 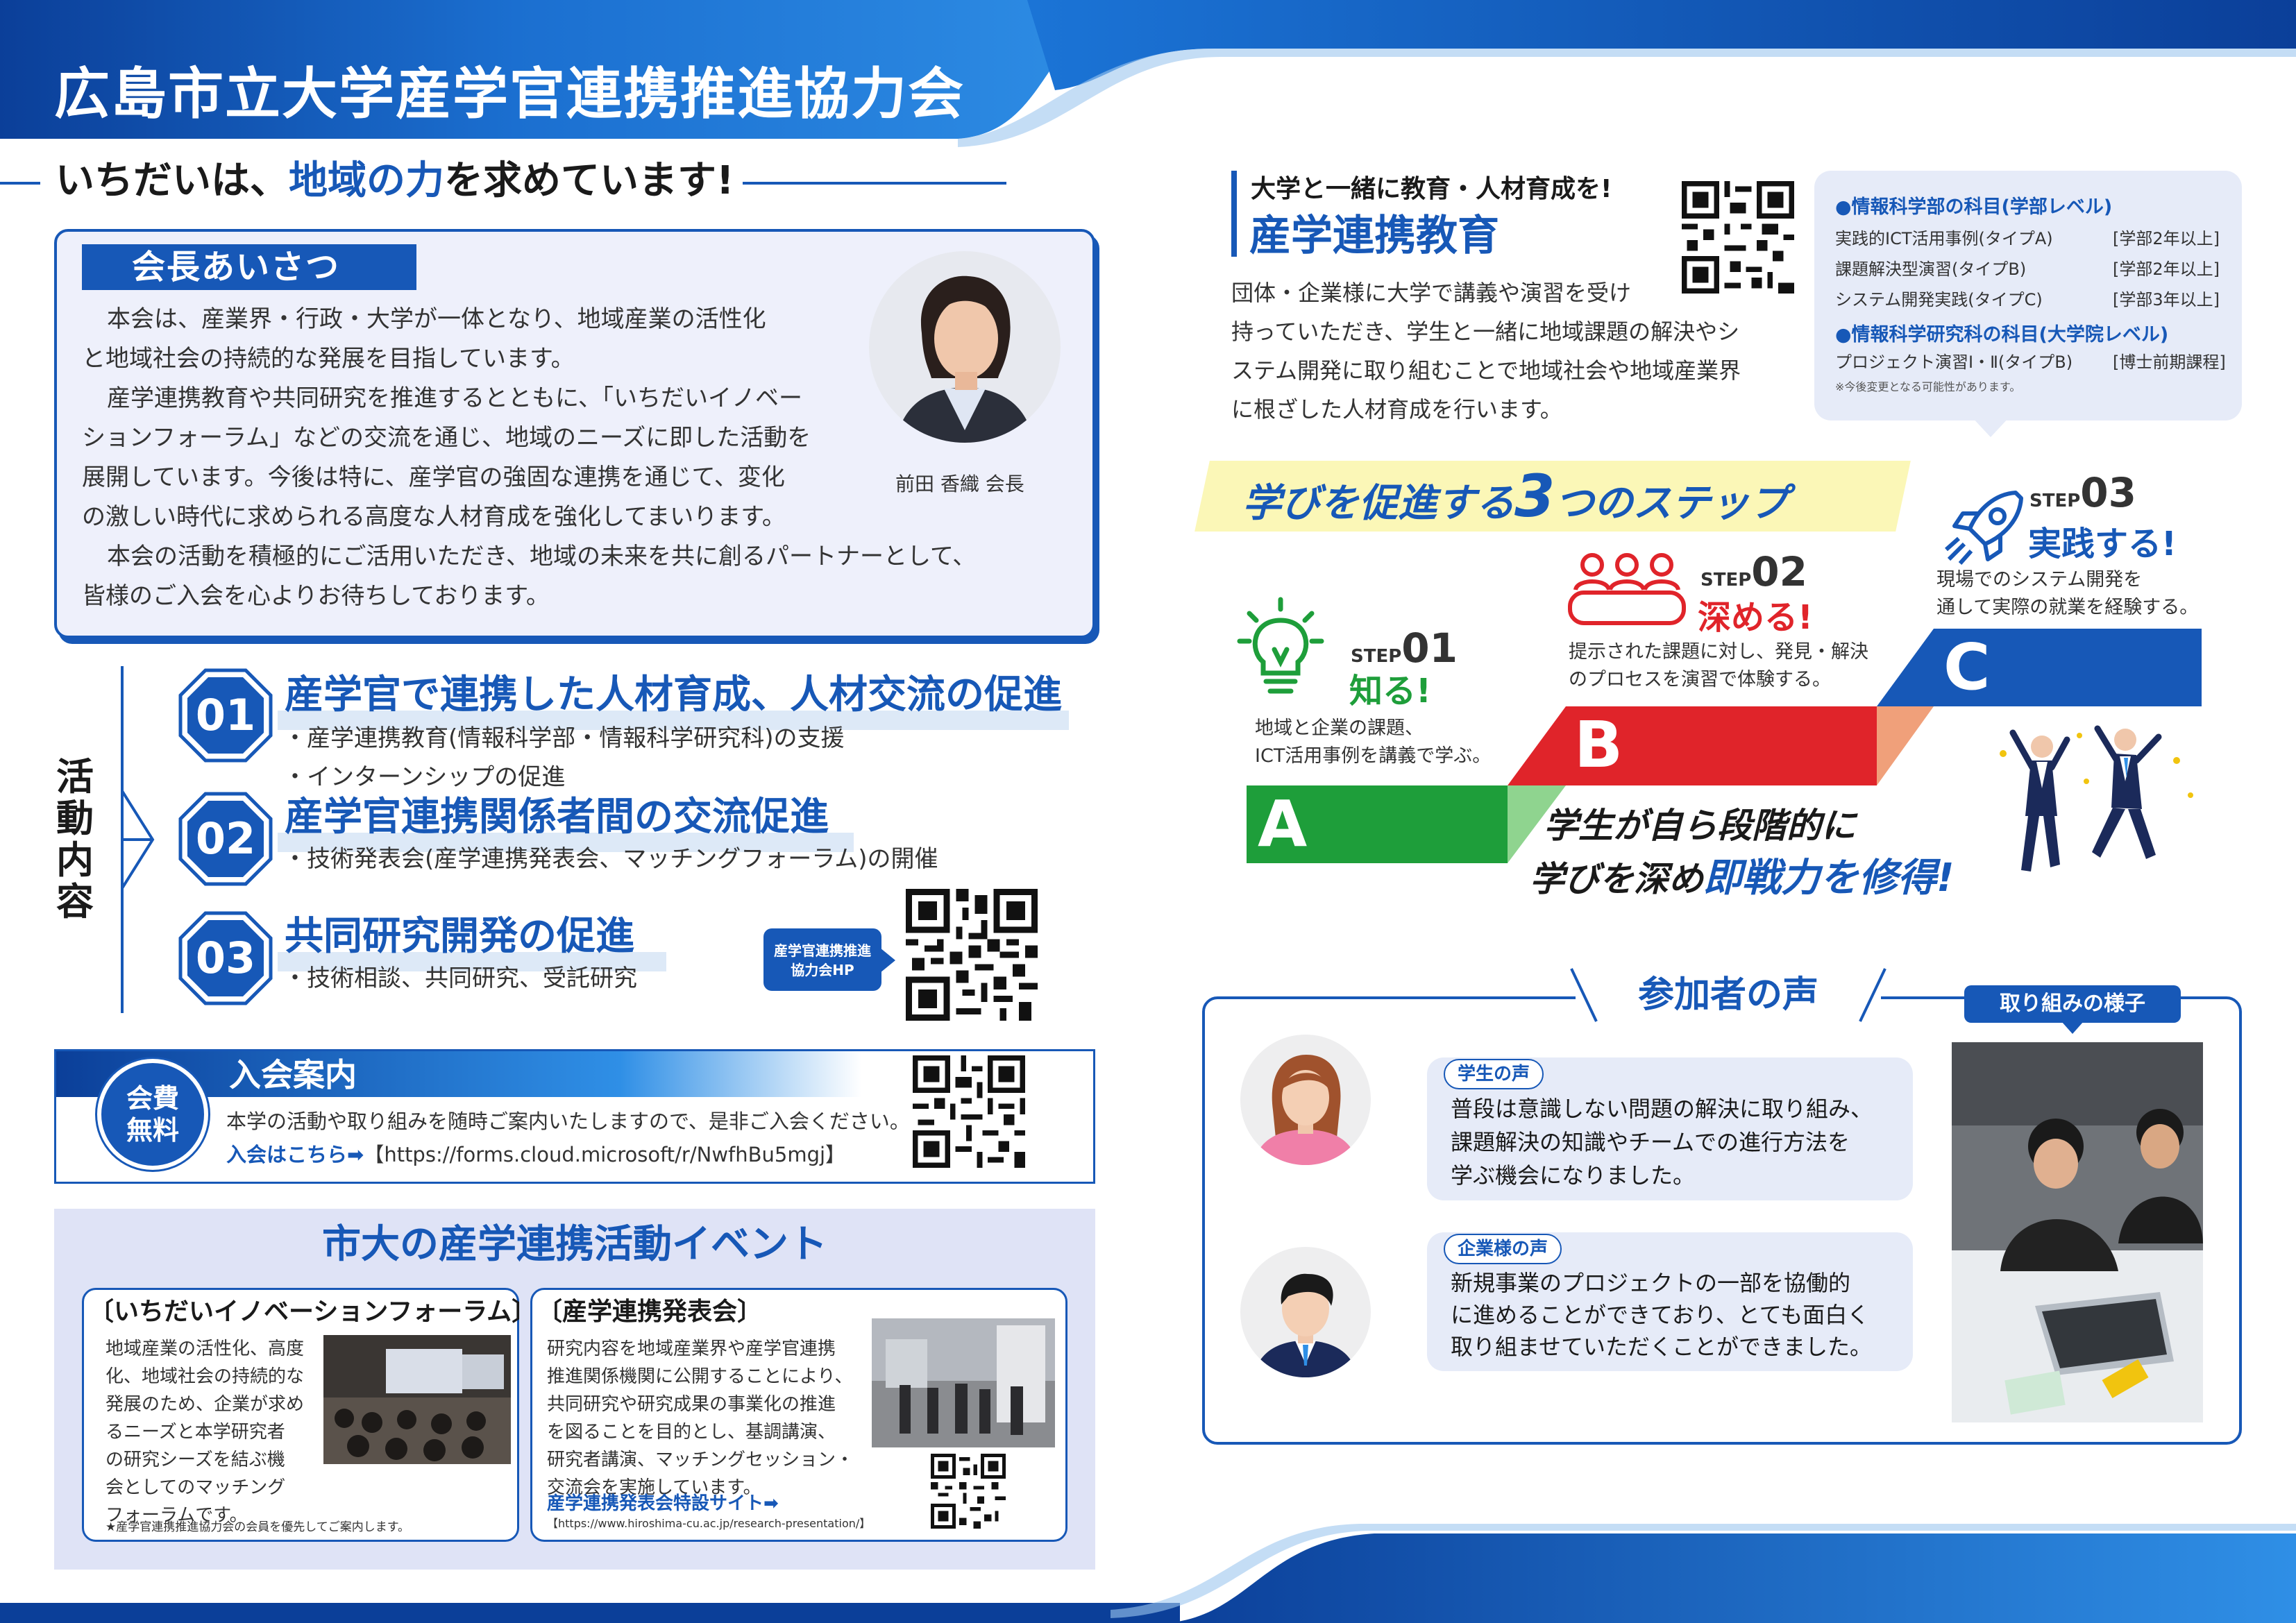 I want to click on steps-summary: 学生が自ら段階的に 学びを深め即戦力を修得!, so click(x=1742, y=853).